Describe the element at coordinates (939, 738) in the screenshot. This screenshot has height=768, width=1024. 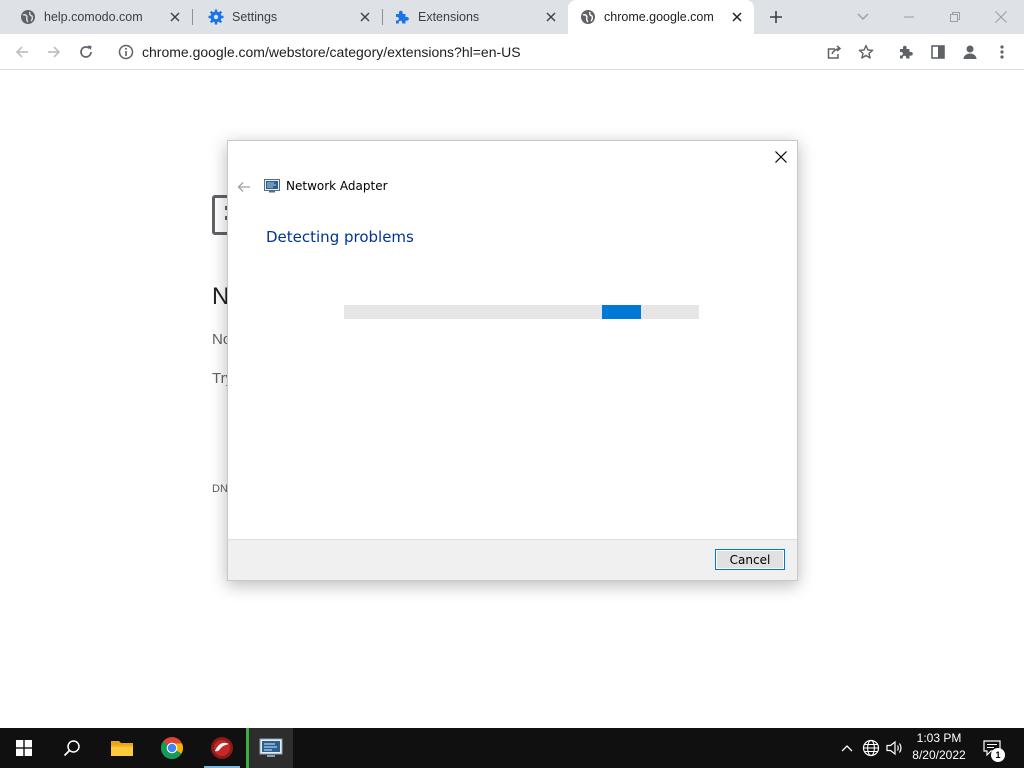
I see `clock-time: 1:03 PM` at that location.